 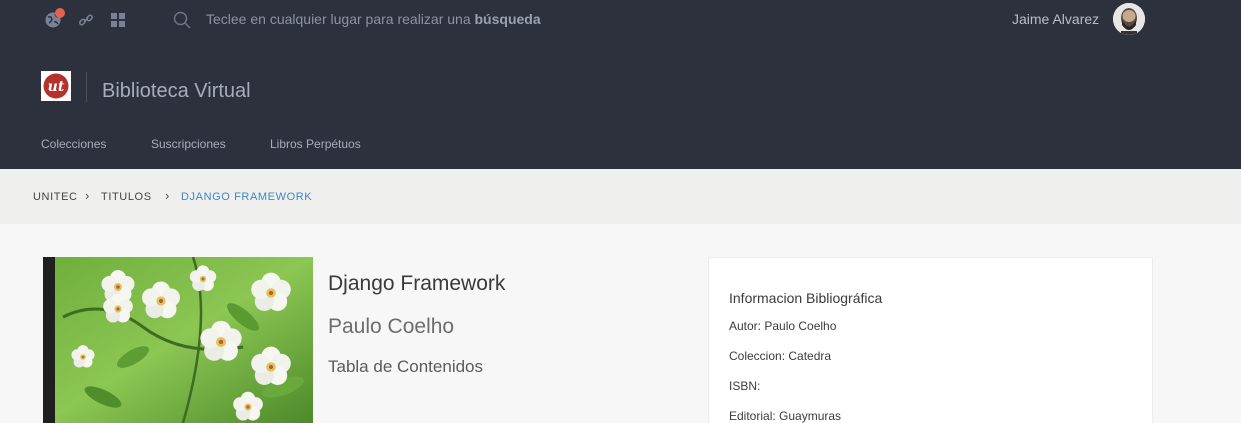 What do you see at coordinates (118, 20) in the screenshot?
I see `grid-icon` at bounding box center [118, 20].